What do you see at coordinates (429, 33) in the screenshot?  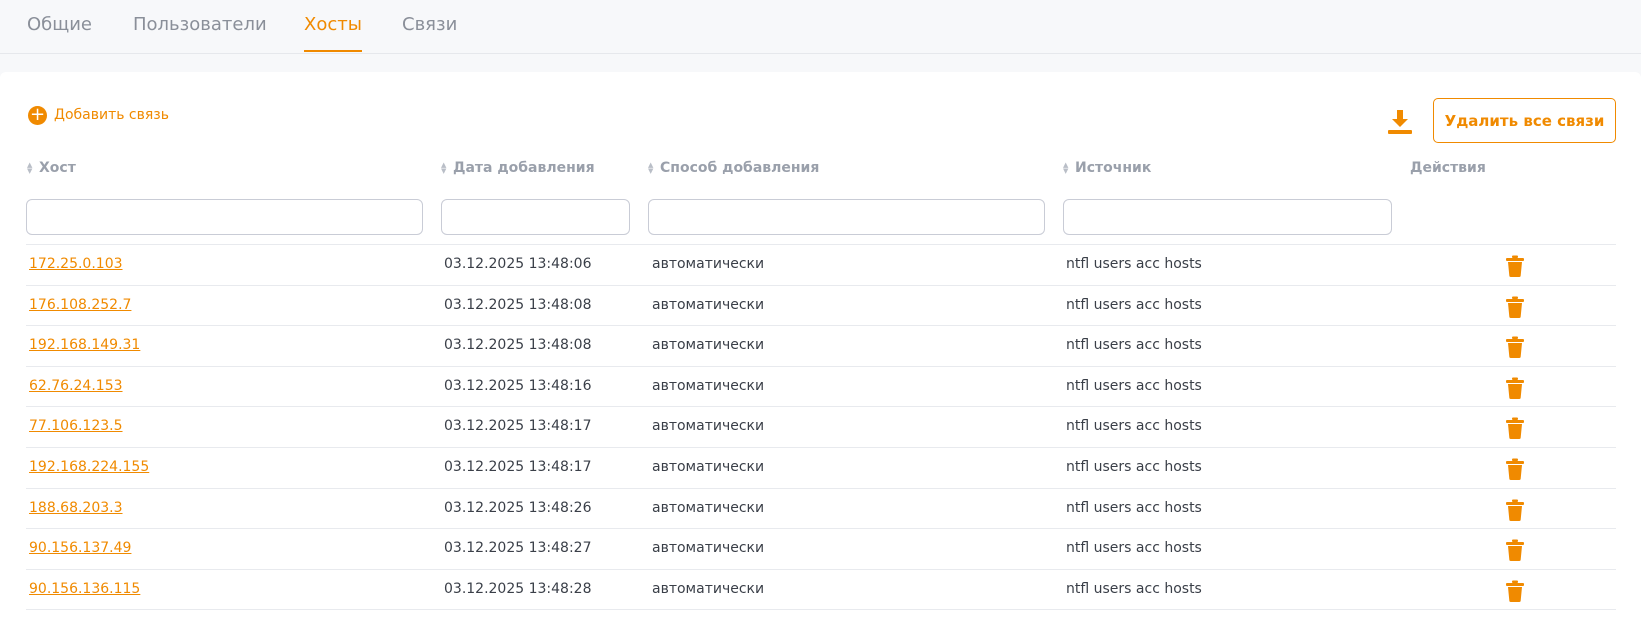 I see `tab-links: Связи` at bounding box center [429, 33].